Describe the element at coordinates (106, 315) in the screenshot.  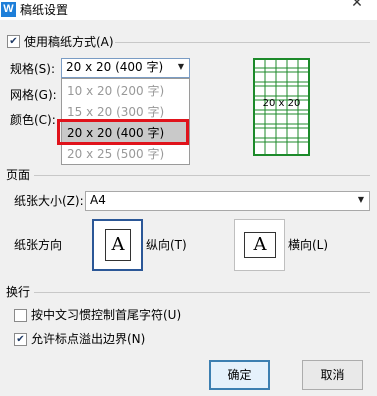
I see `chinese-rules-label: 按中文习惯控制首尾字符(U)` at that location.